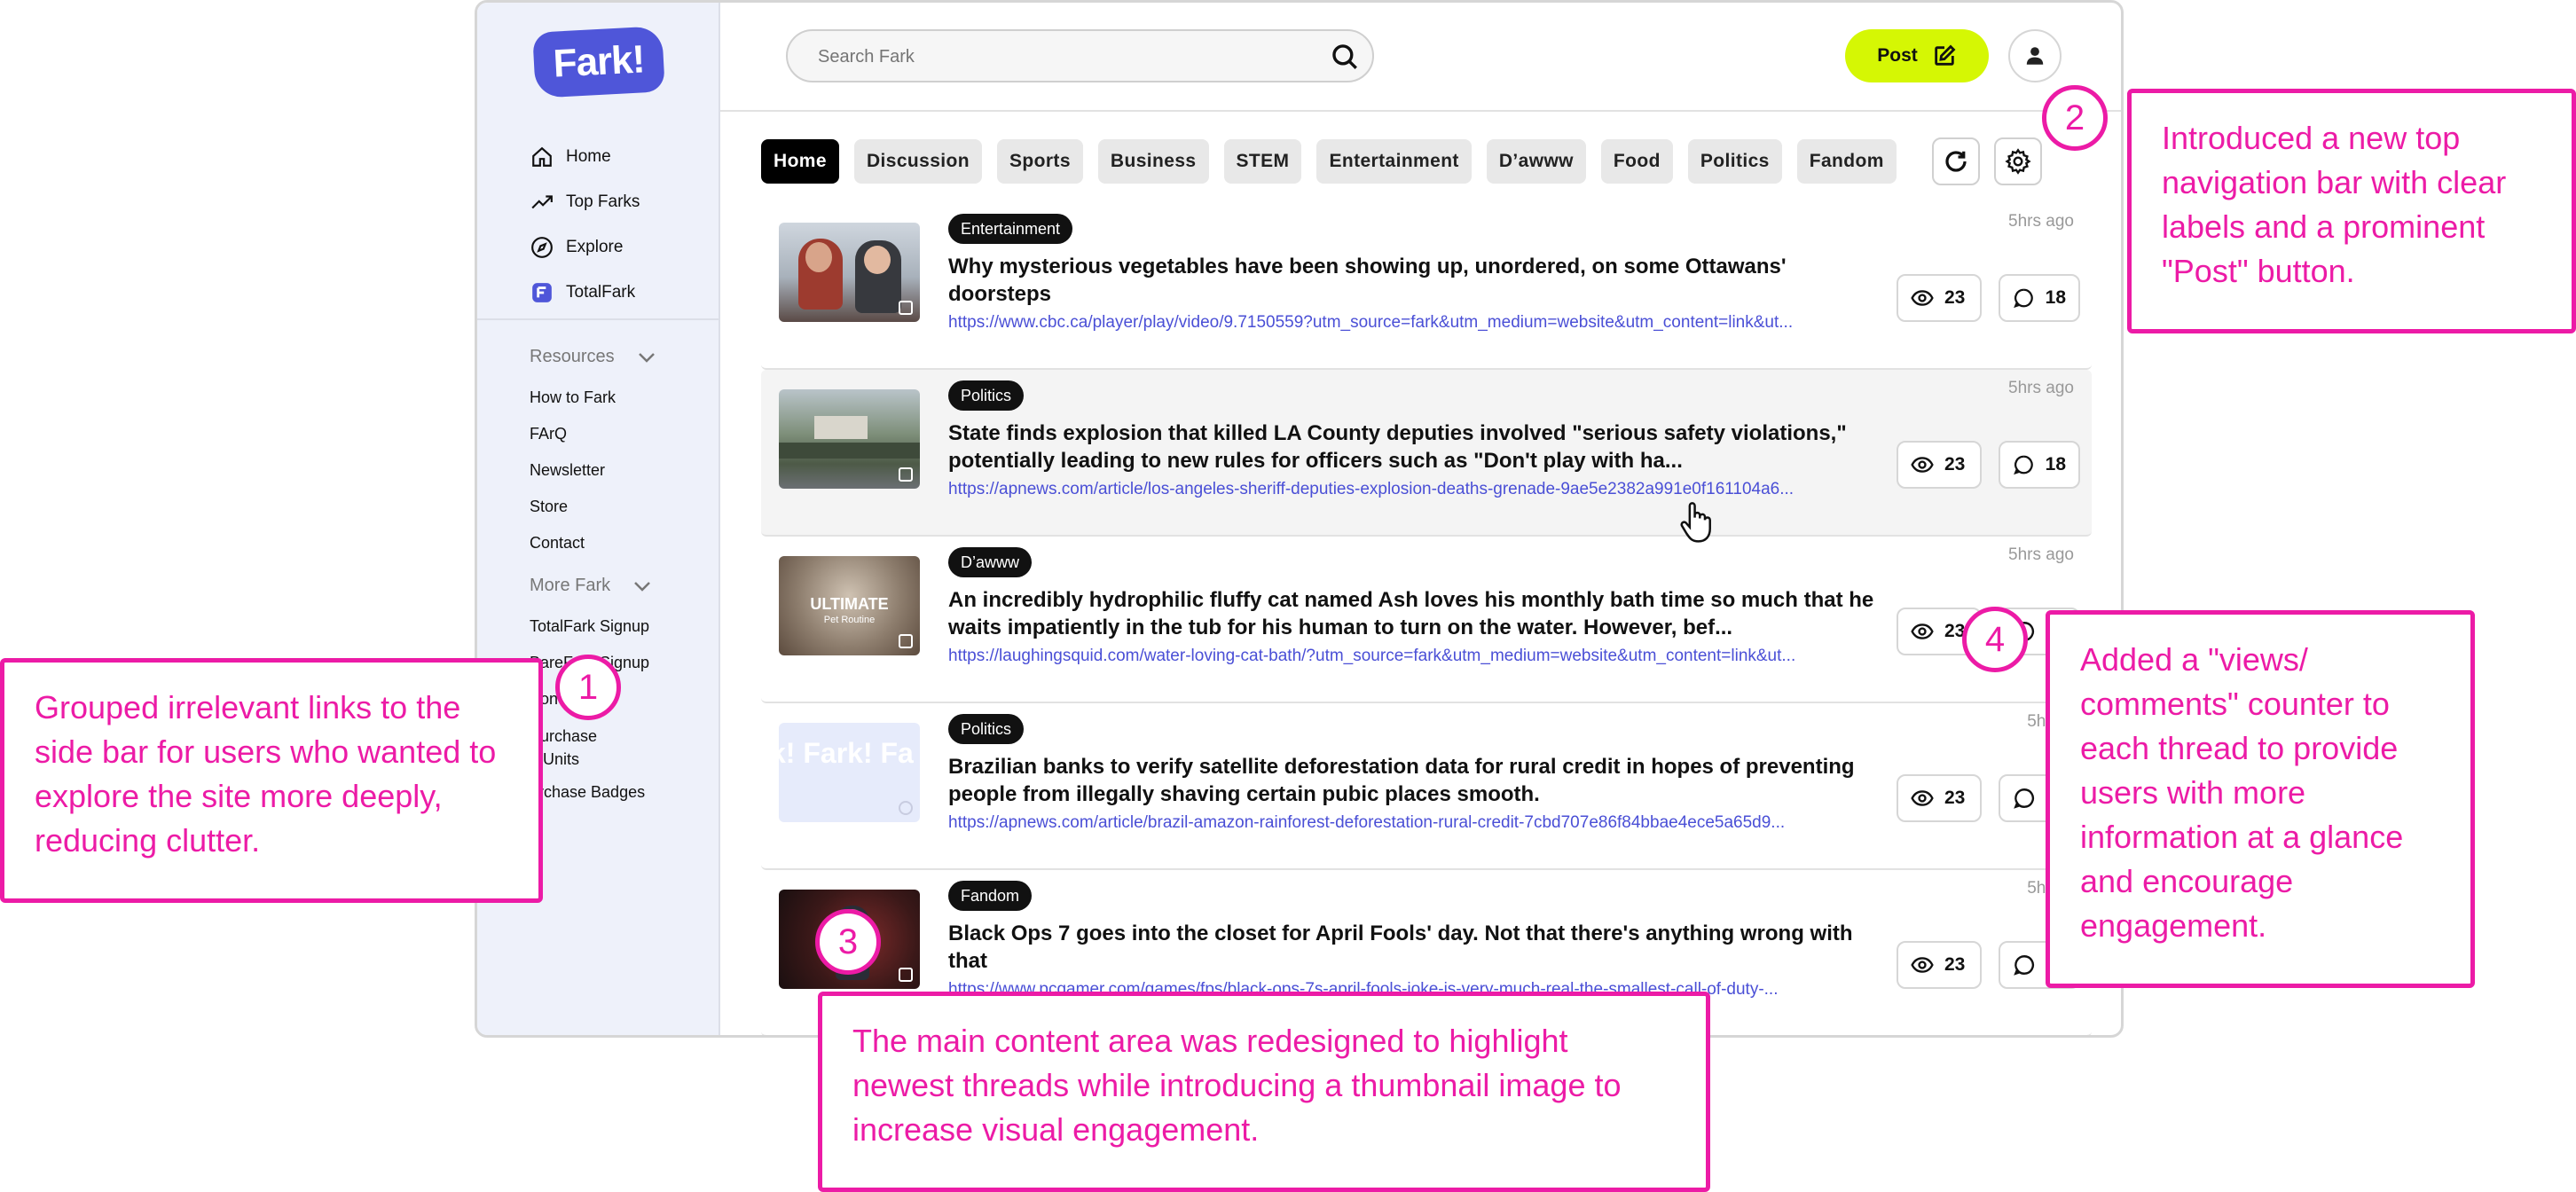  What do you see at coordinates (1262, 161) in the screenshot?
I see `tab-stem: STEM` at bounding box center [1262, 161].